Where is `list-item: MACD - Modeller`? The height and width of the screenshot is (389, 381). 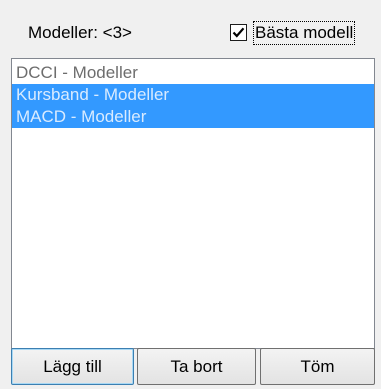 list-item: MACD - Modeller is located at coordinates (193, 117).